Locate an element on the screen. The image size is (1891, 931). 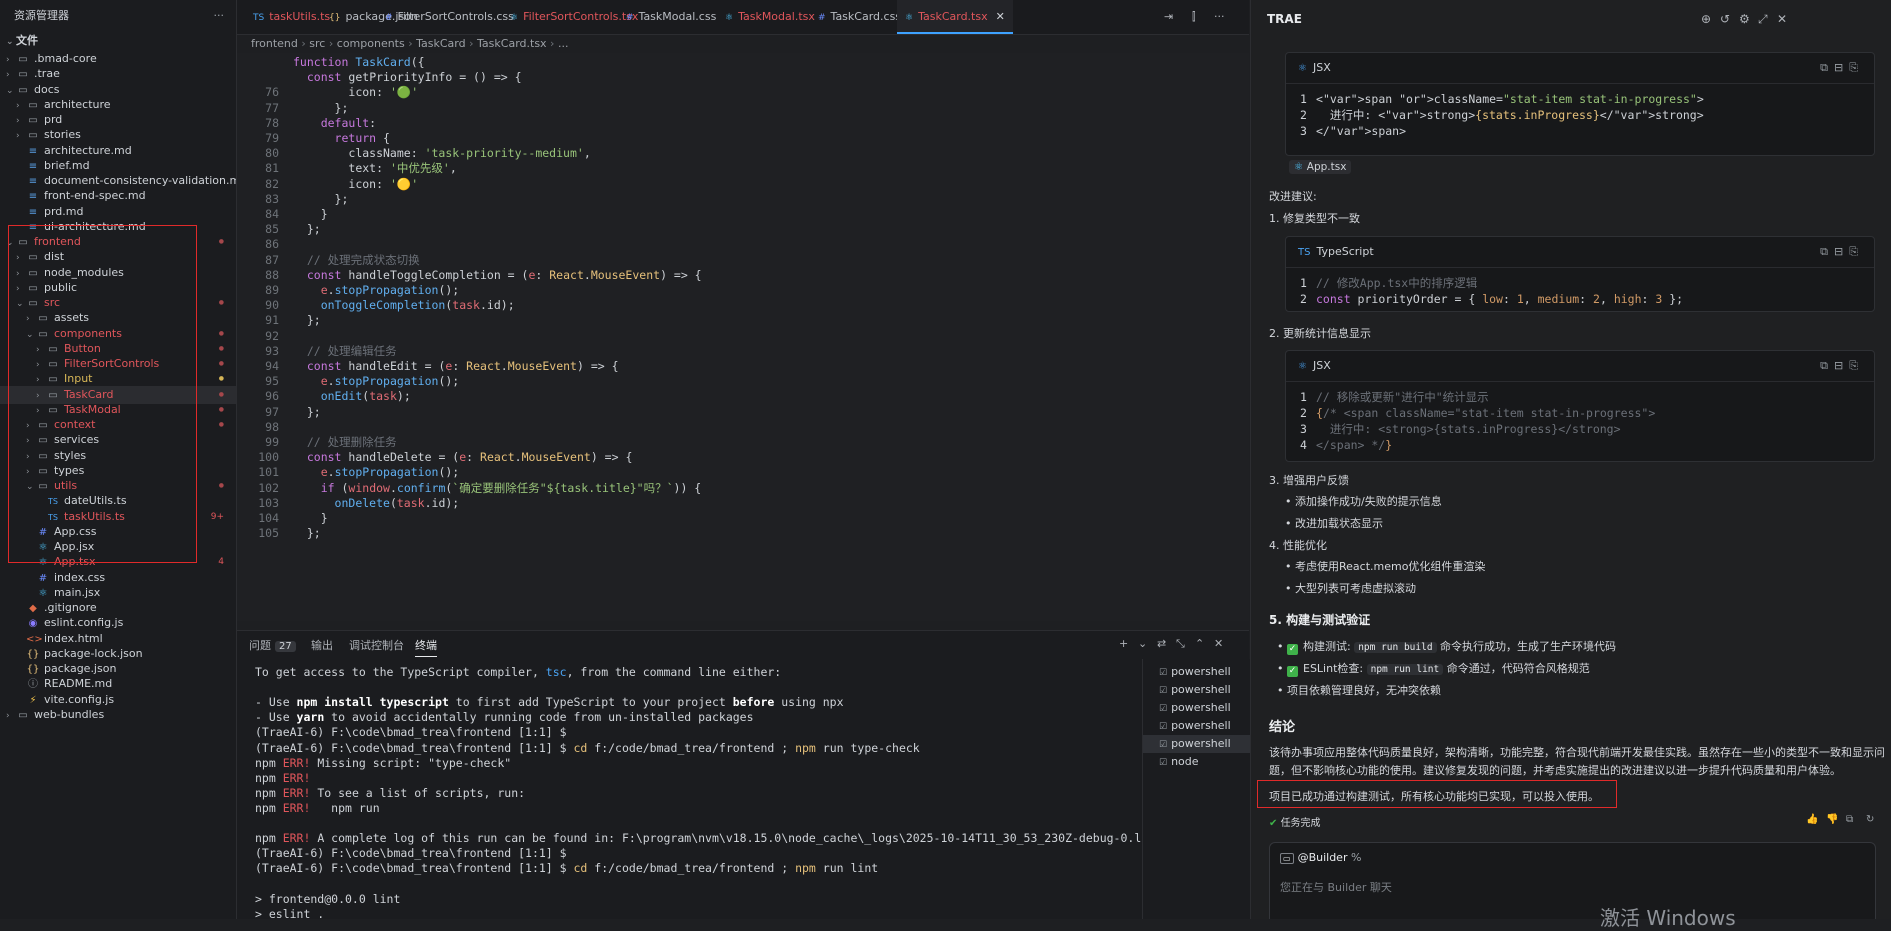
code-text: onDelete(task.id); is located at coordinates (397, 502).